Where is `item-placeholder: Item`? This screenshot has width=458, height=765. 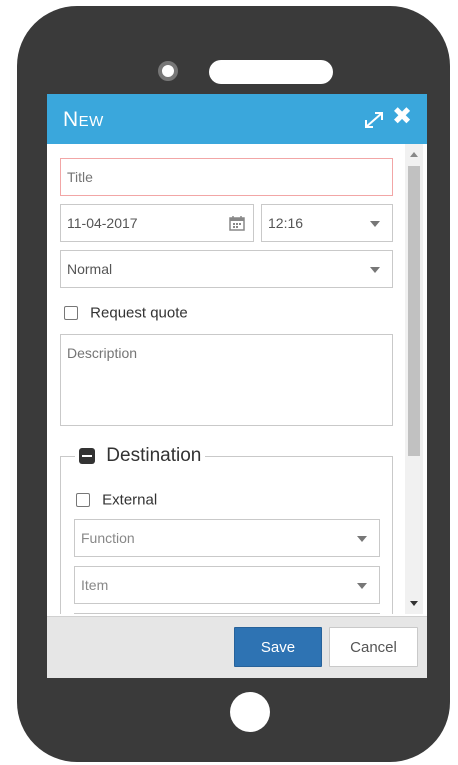 item-placeholder: Item is located at coordinates (95, 585).